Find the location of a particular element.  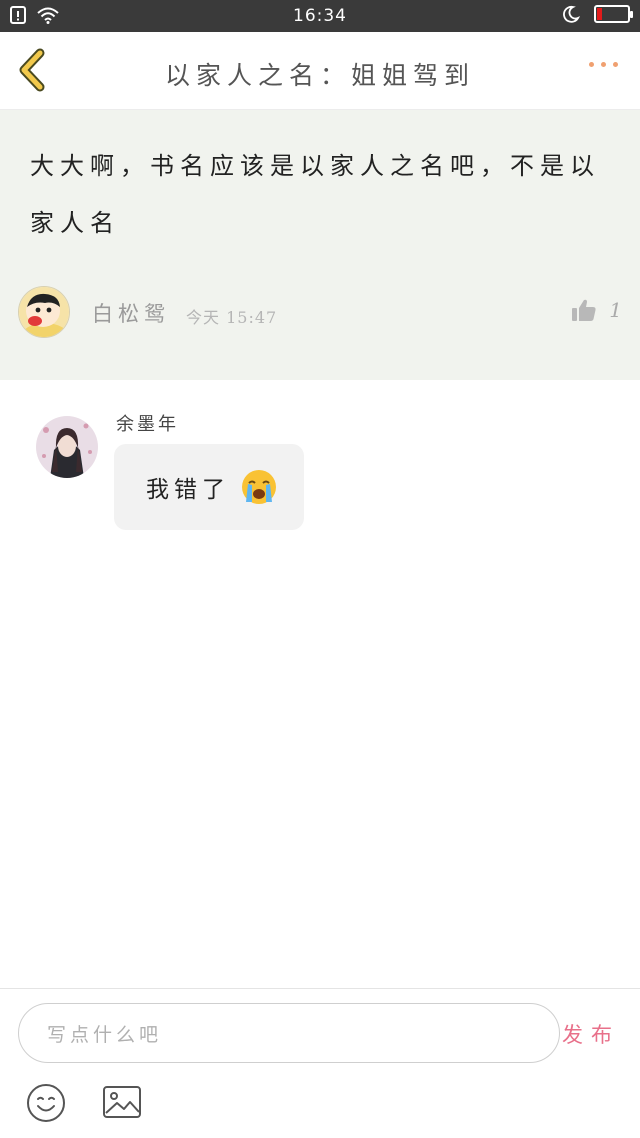

image-button is located at coordinates (122, 1102).